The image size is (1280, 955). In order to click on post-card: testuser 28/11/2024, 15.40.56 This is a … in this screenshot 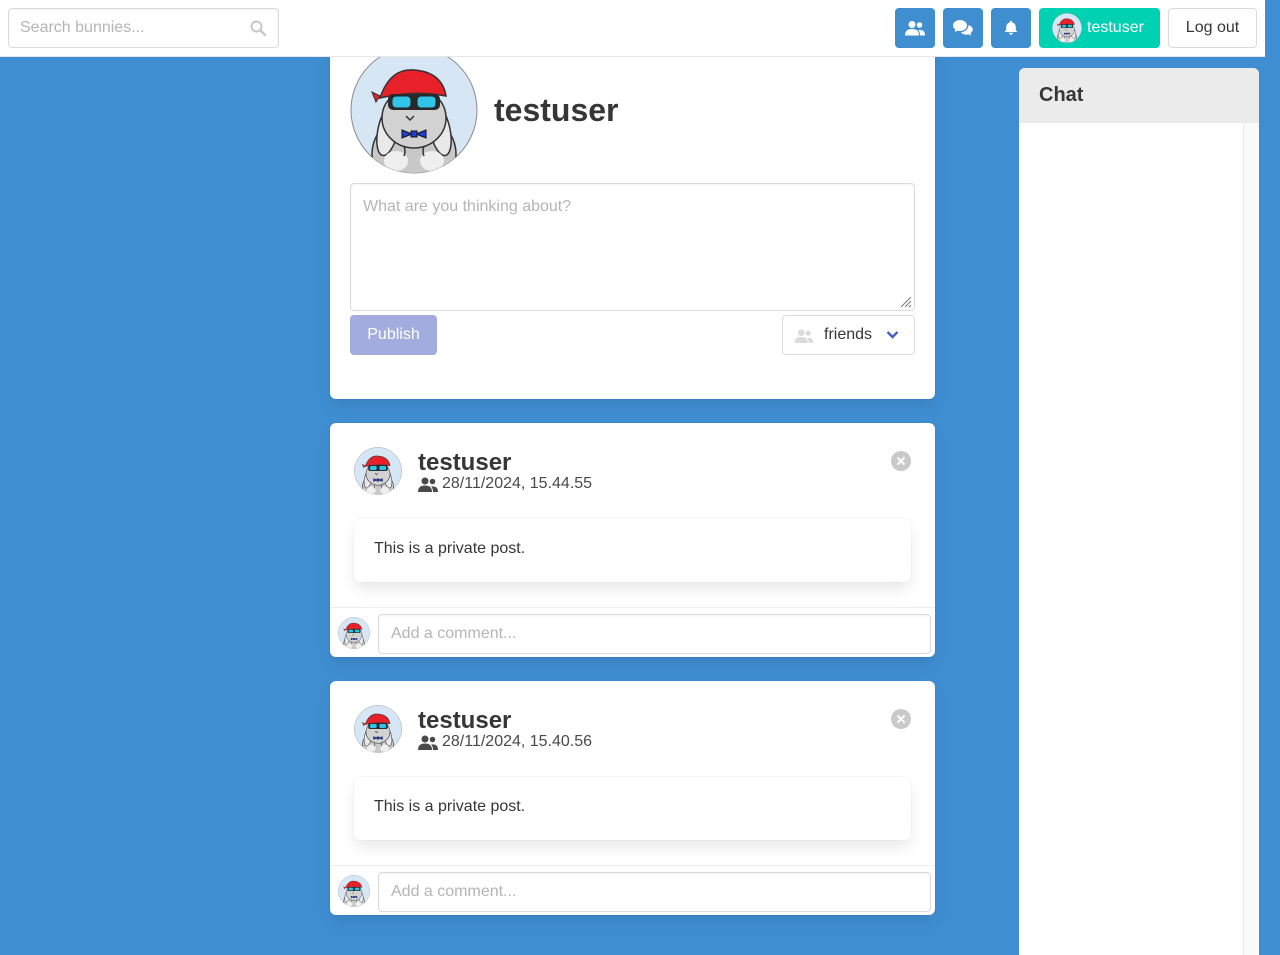, I will do `click(632, 798)`.